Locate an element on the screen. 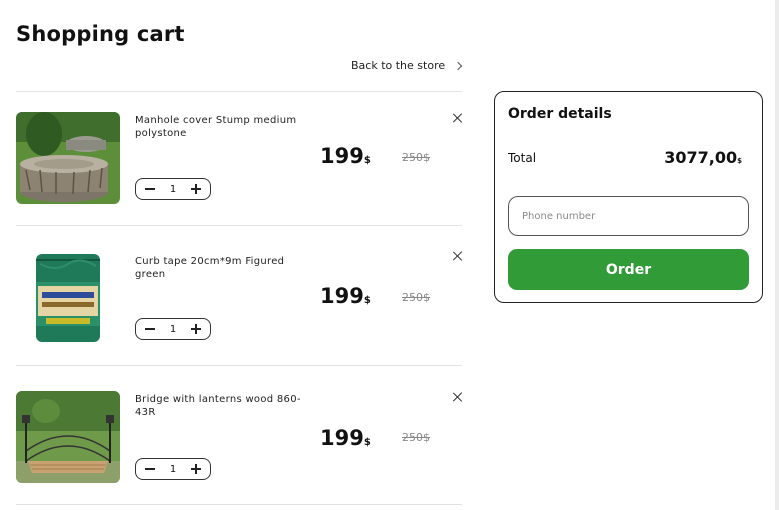 The image size is (779, 510). order-details-panel: Order details Total 3077,00$ Order is located at coordinates (628, 197).